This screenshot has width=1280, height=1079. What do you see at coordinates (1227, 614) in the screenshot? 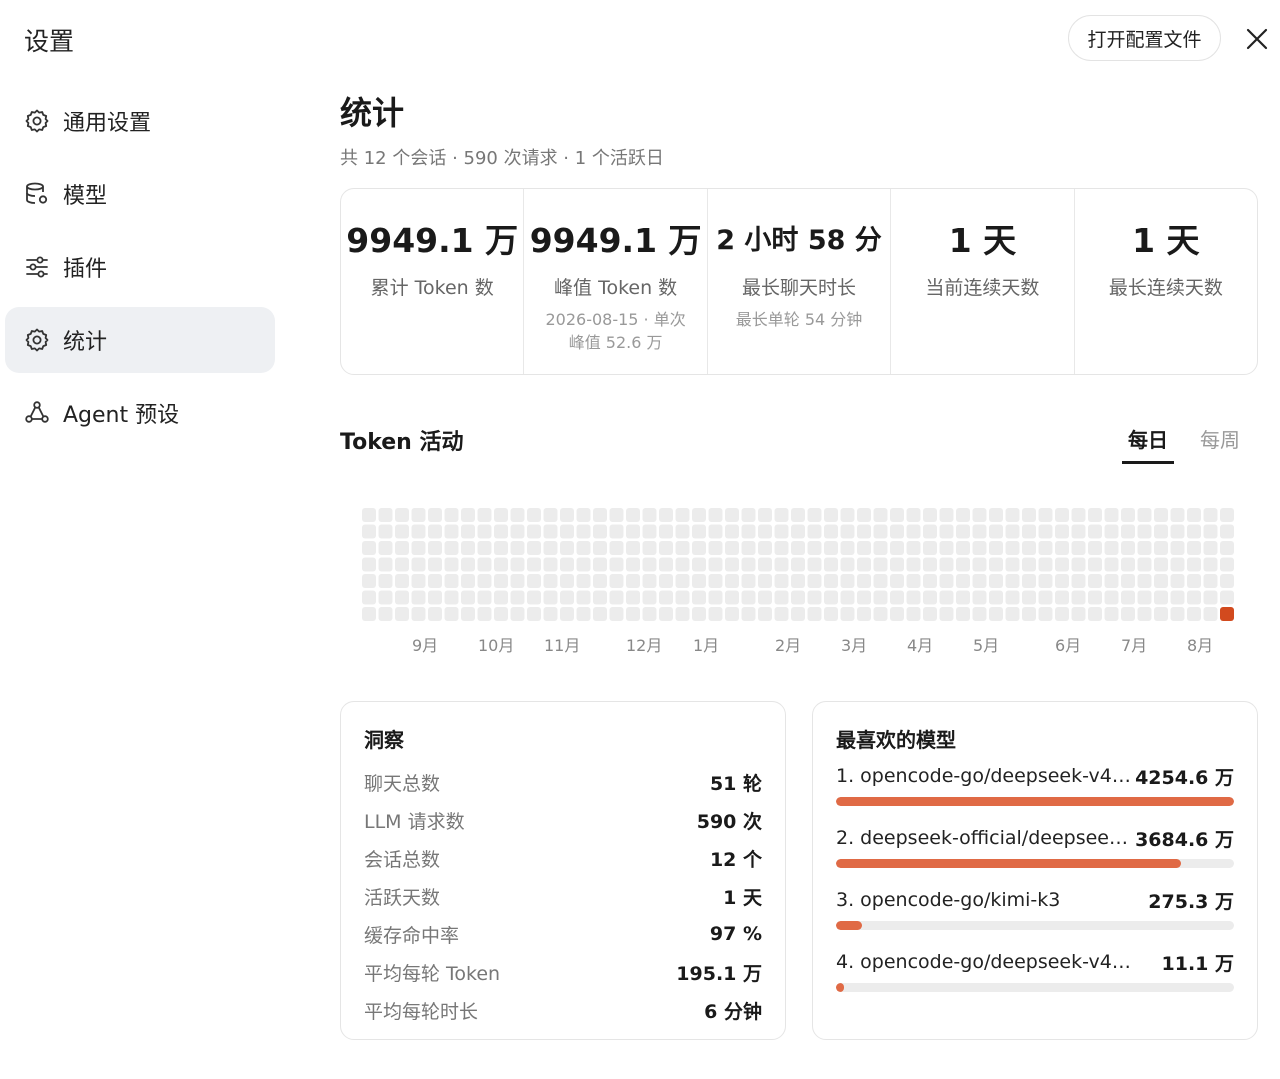
I see `heatmap-cell-active` at bounding box center [1227, 614].